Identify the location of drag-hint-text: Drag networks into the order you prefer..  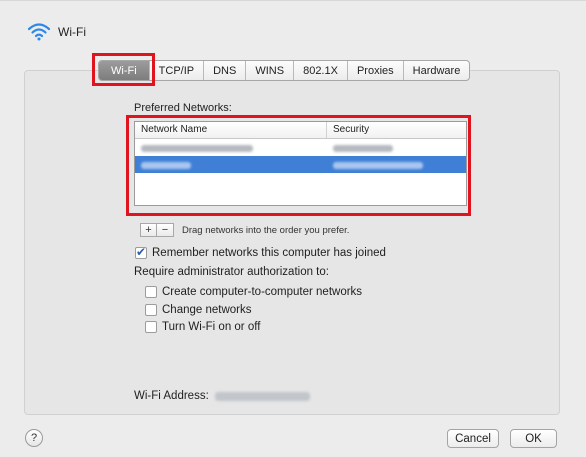
(266, 230).